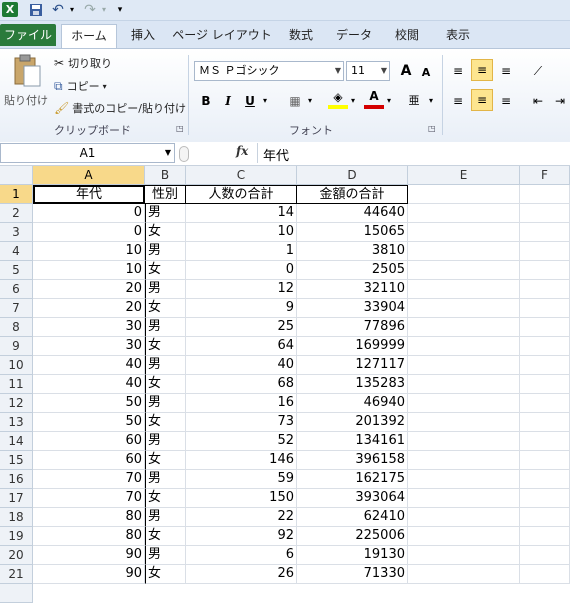 Image resolution: width=570 pixels, height=603 pixels. I want to click on table-cell: 16, so click(241, 403).